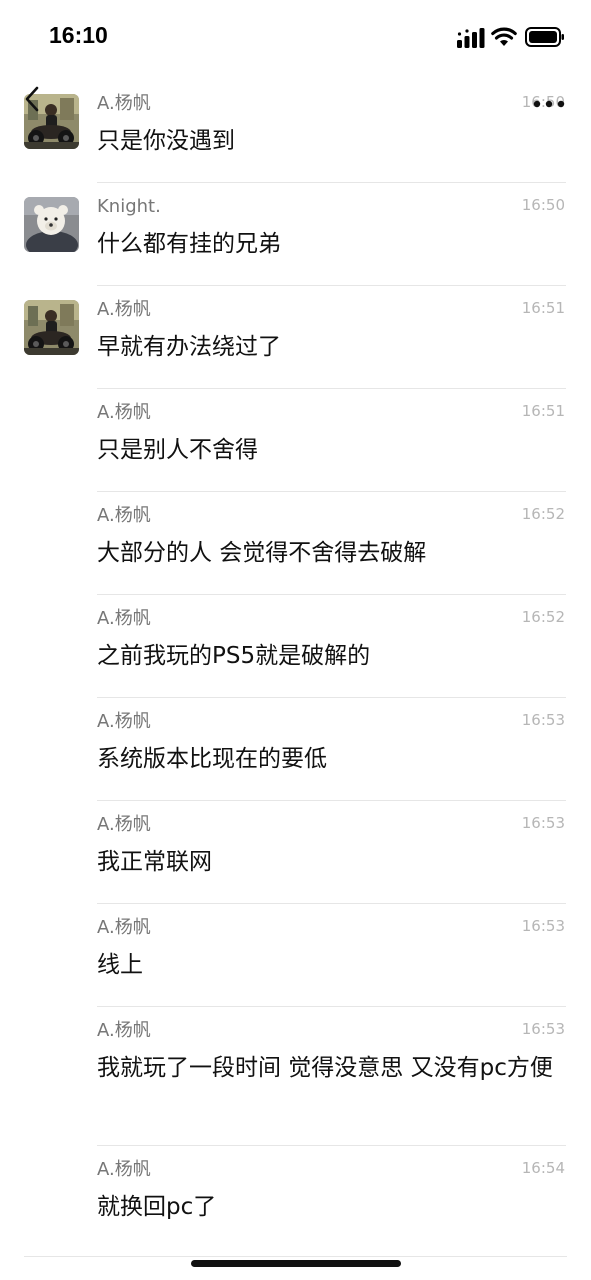  What do you see at coordinates (544, 37) in the screenshot?
I see `battery-icon` at bounding box center [544, 37].